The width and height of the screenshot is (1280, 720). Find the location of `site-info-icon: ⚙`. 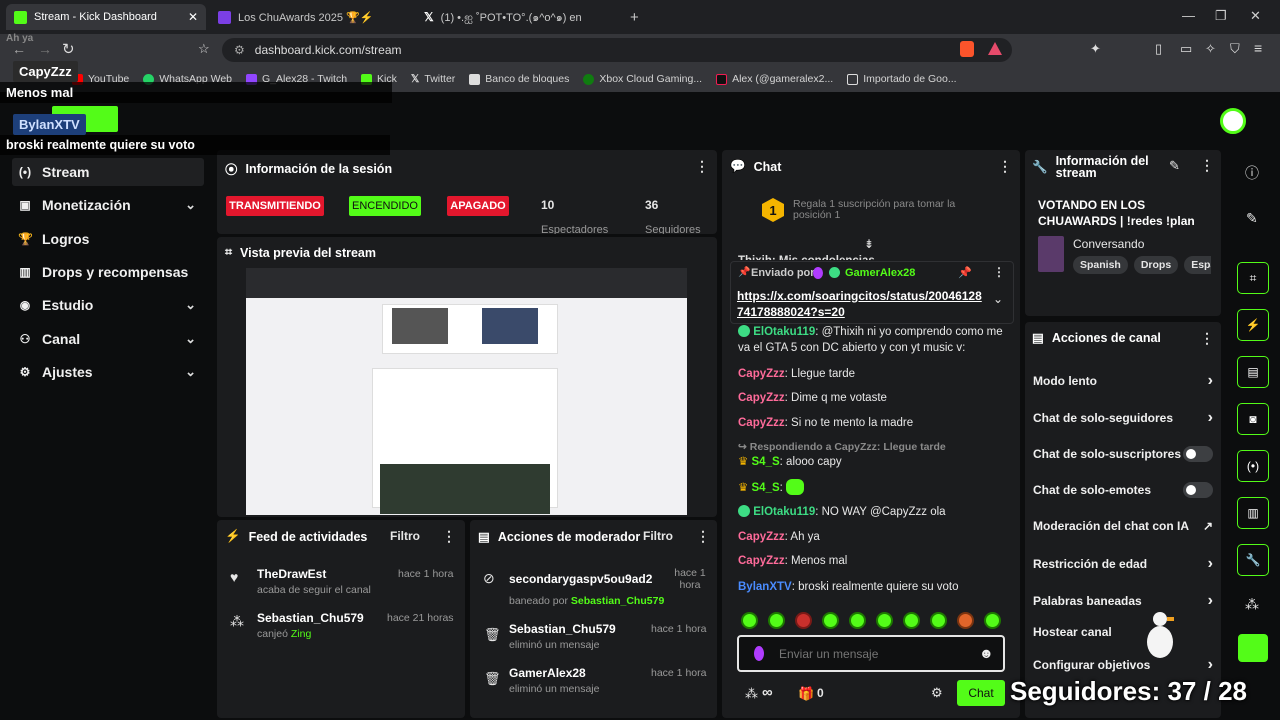

site-info-icon: ⚙ is located at coordinates (239, 50).